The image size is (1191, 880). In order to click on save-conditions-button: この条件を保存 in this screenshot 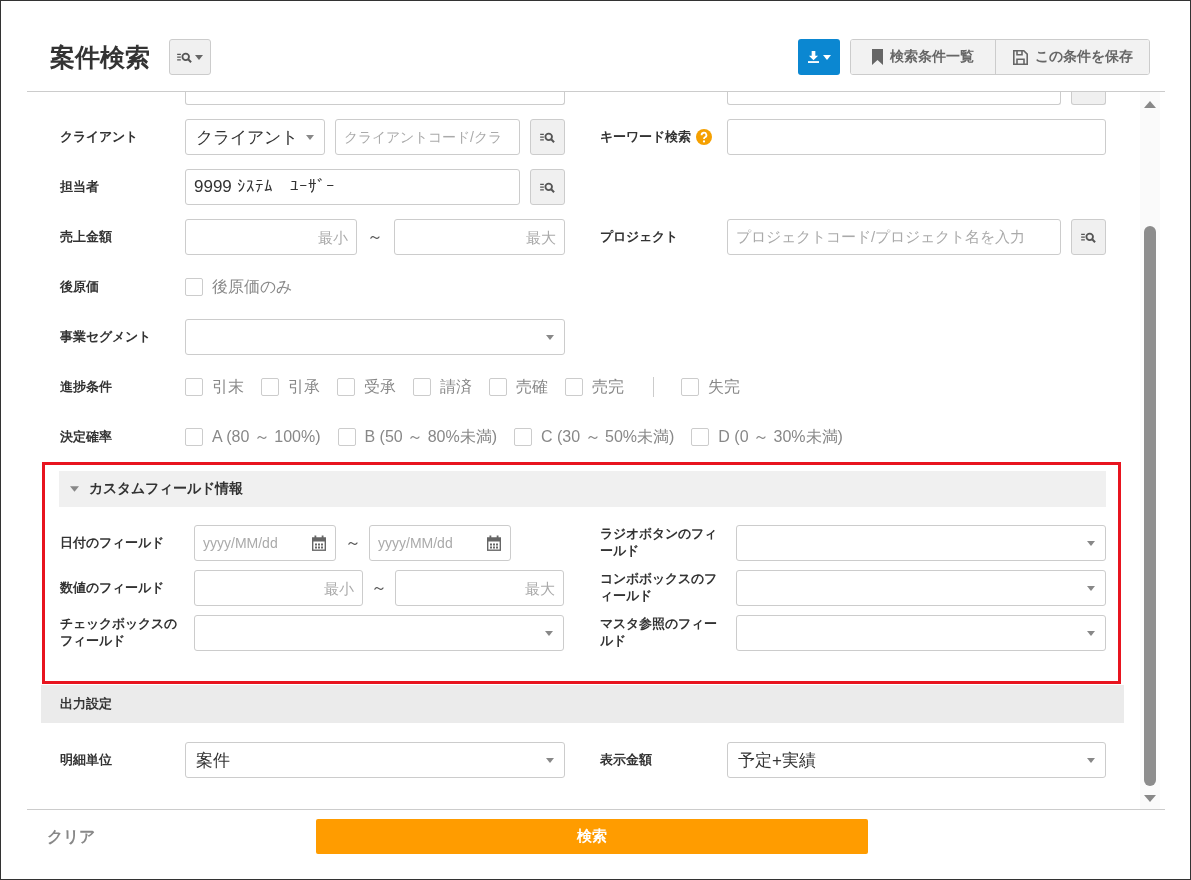, I will do `click(1072, 57)`.